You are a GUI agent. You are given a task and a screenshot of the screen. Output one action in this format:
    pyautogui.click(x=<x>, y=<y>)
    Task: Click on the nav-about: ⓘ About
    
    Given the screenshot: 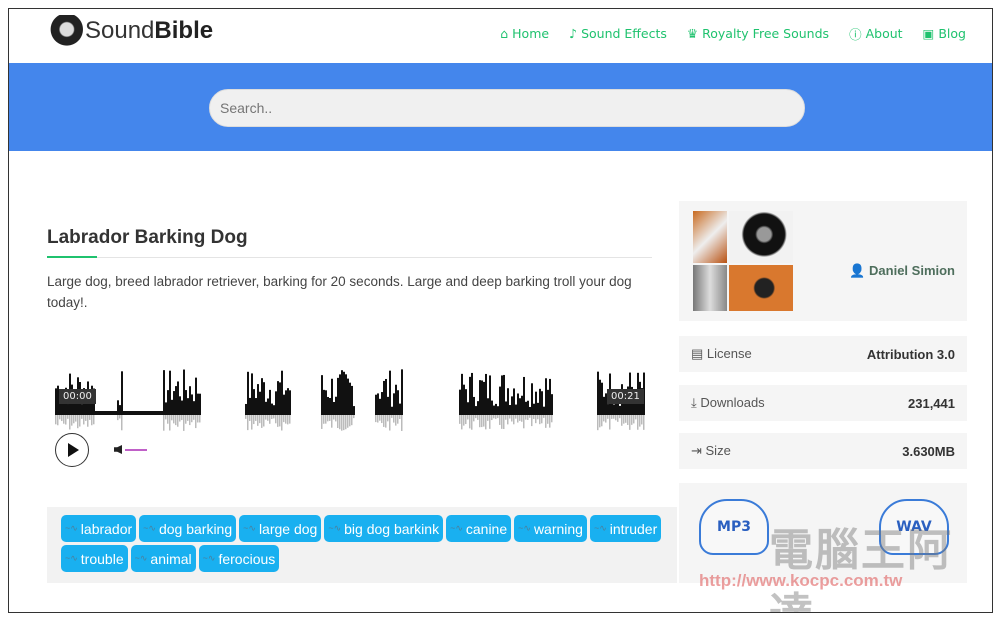 What is the action you would take?
    pyautogui.click(x=875, y=33)
    